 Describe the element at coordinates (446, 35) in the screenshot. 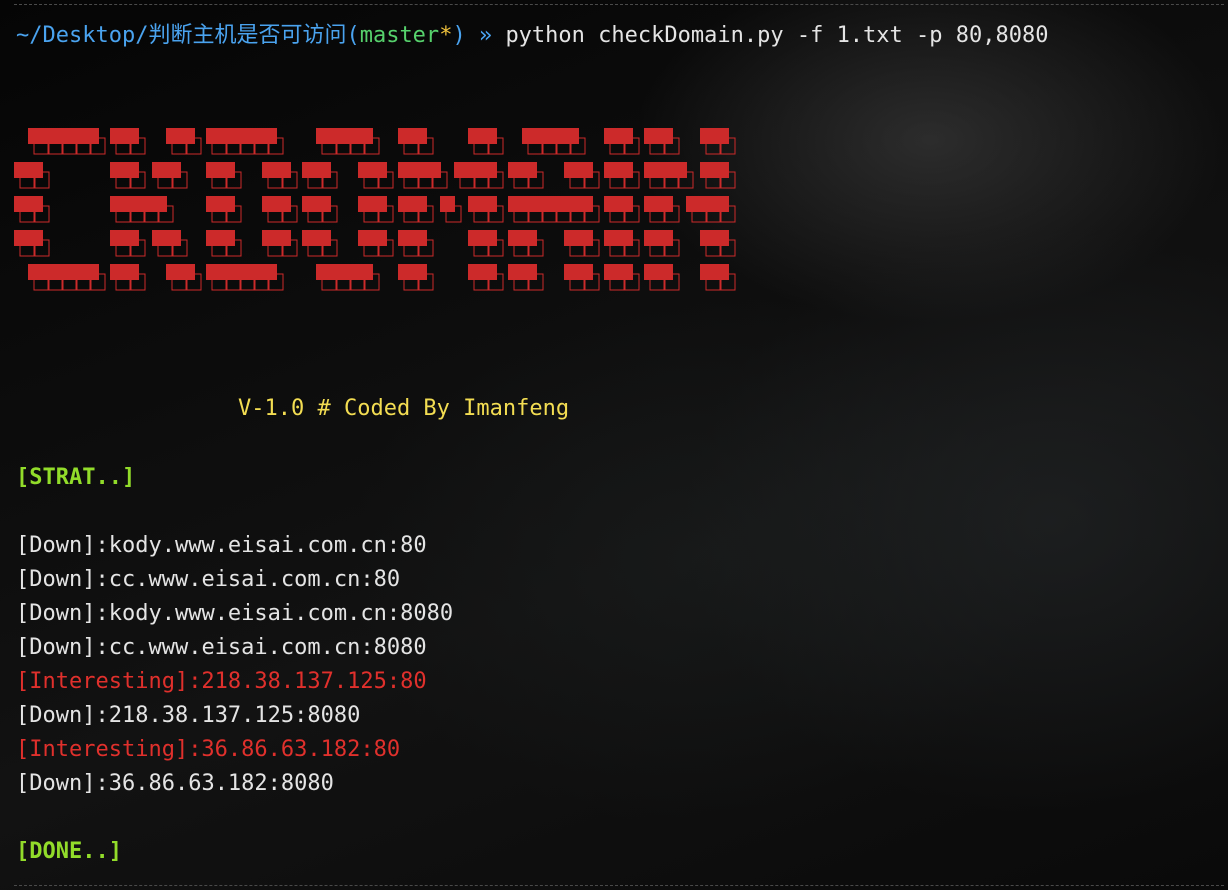

I see `git-dirty-marker: *` at that location.